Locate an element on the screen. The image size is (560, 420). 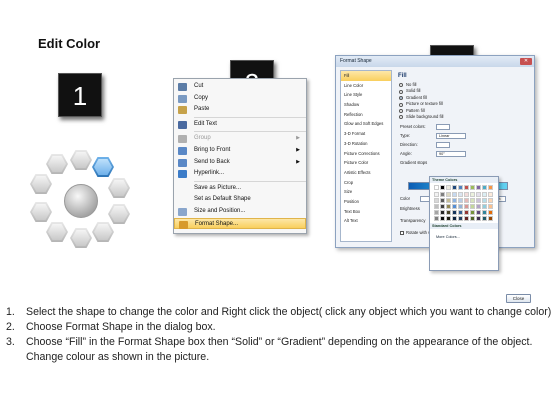
sidebar-item-picture-color: Picture Color is located at coordinates (366, 163).